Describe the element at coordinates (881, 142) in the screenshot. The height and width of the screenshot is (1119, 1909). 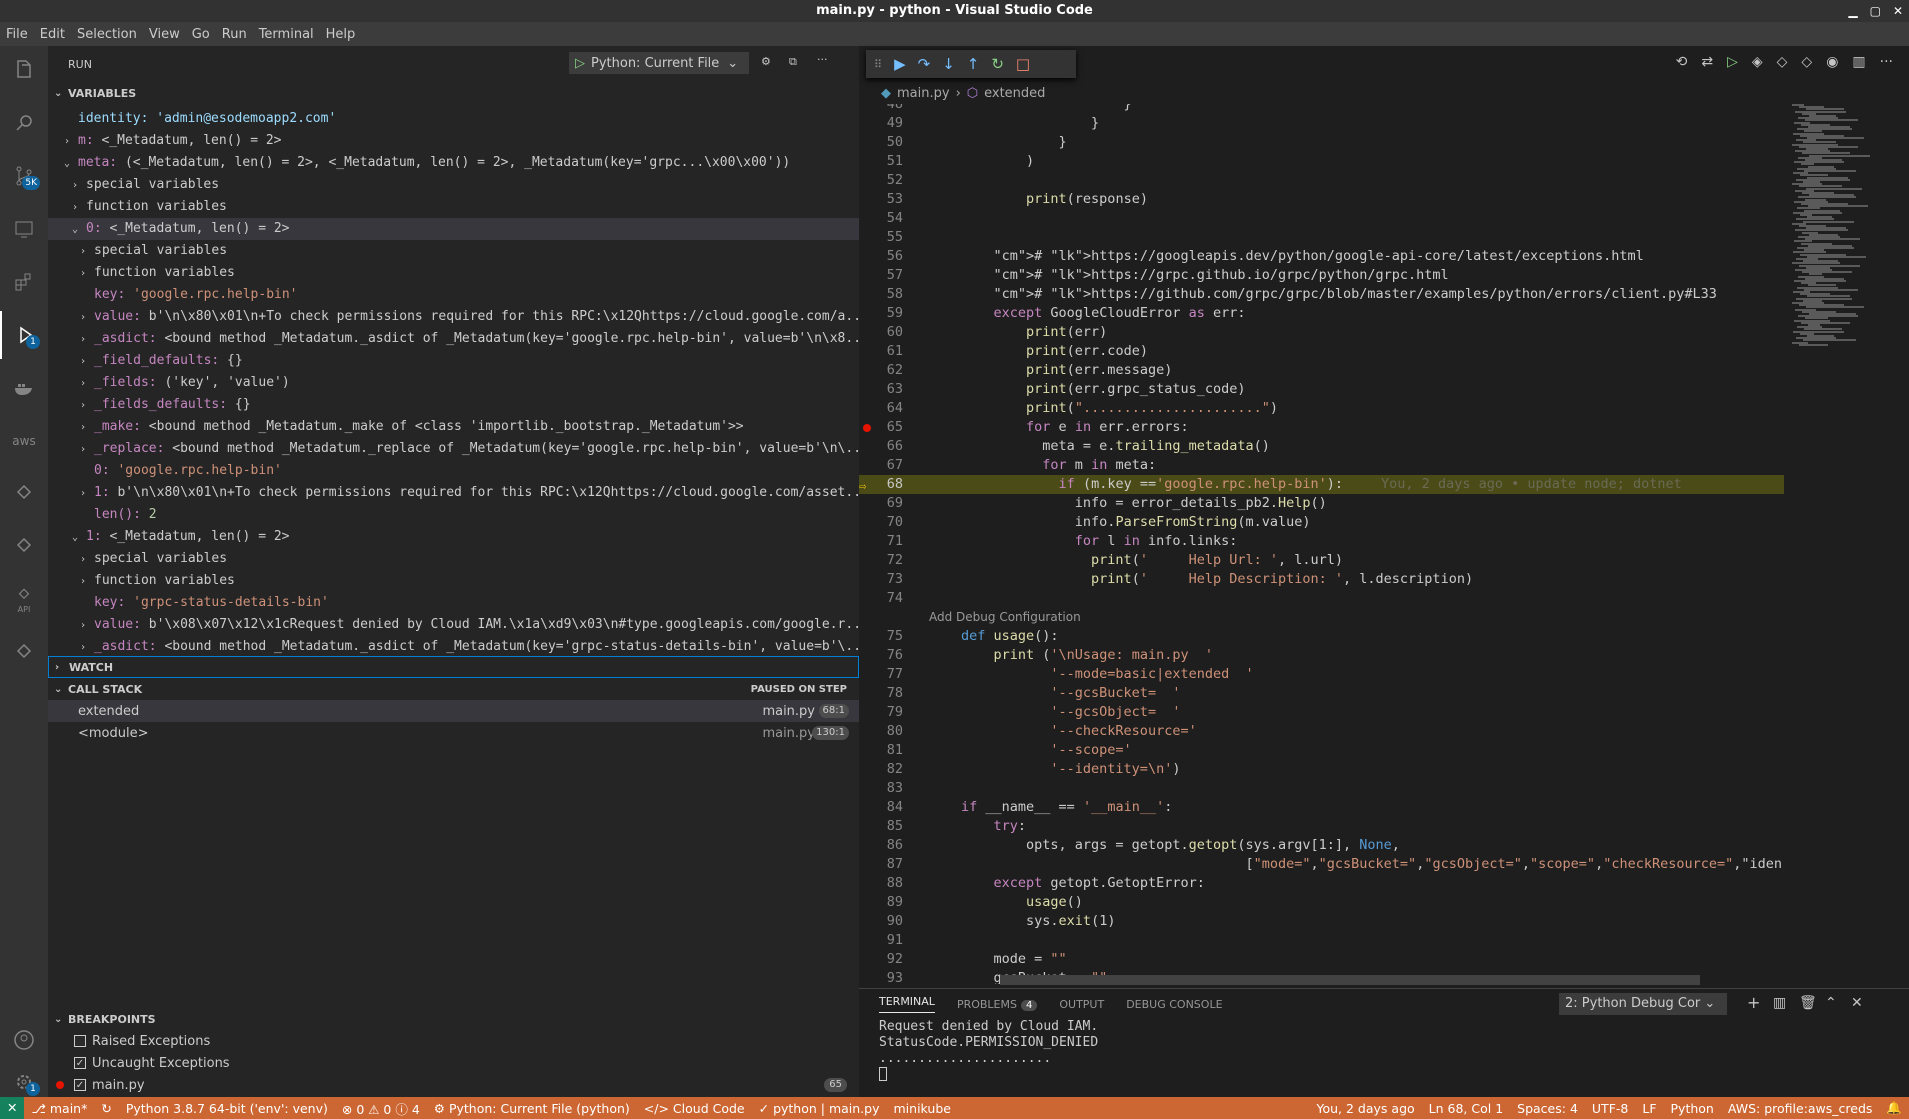
I see `line-number: 50` at that location.